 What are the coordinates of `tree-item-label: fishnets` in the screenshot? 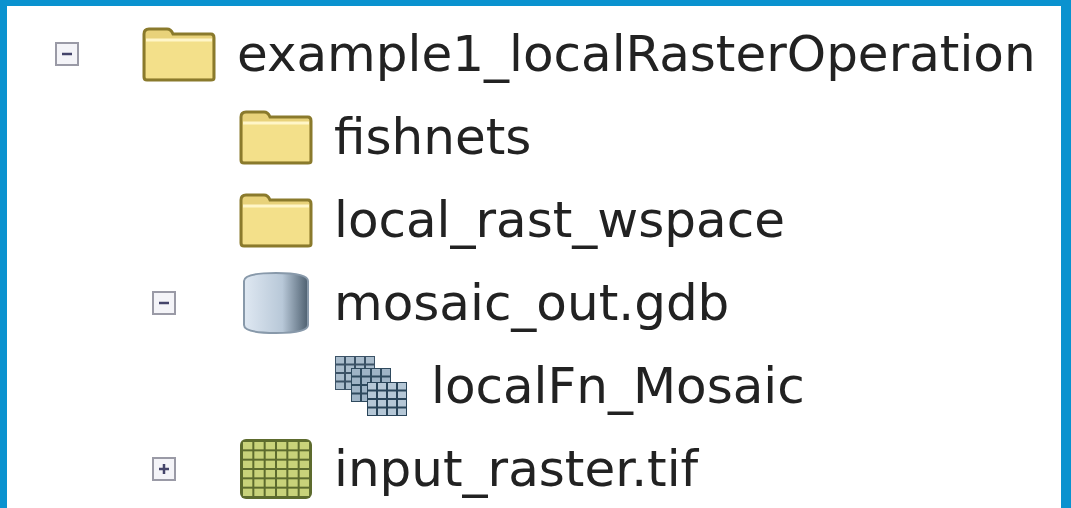 It's located at (433, 136).